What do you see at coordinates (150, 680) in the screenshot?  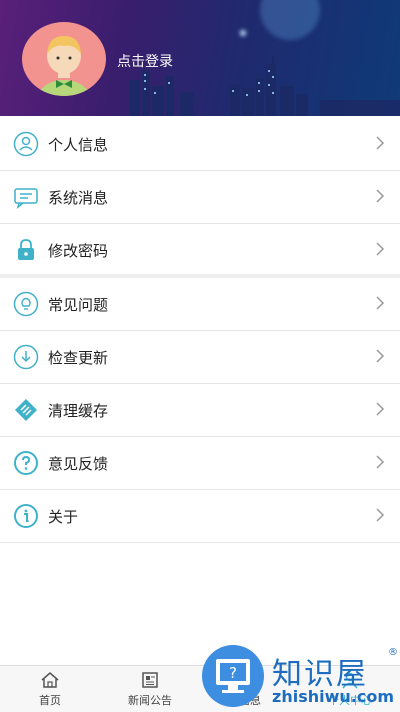 I see `news-icon` at bounding box center [150, 680].